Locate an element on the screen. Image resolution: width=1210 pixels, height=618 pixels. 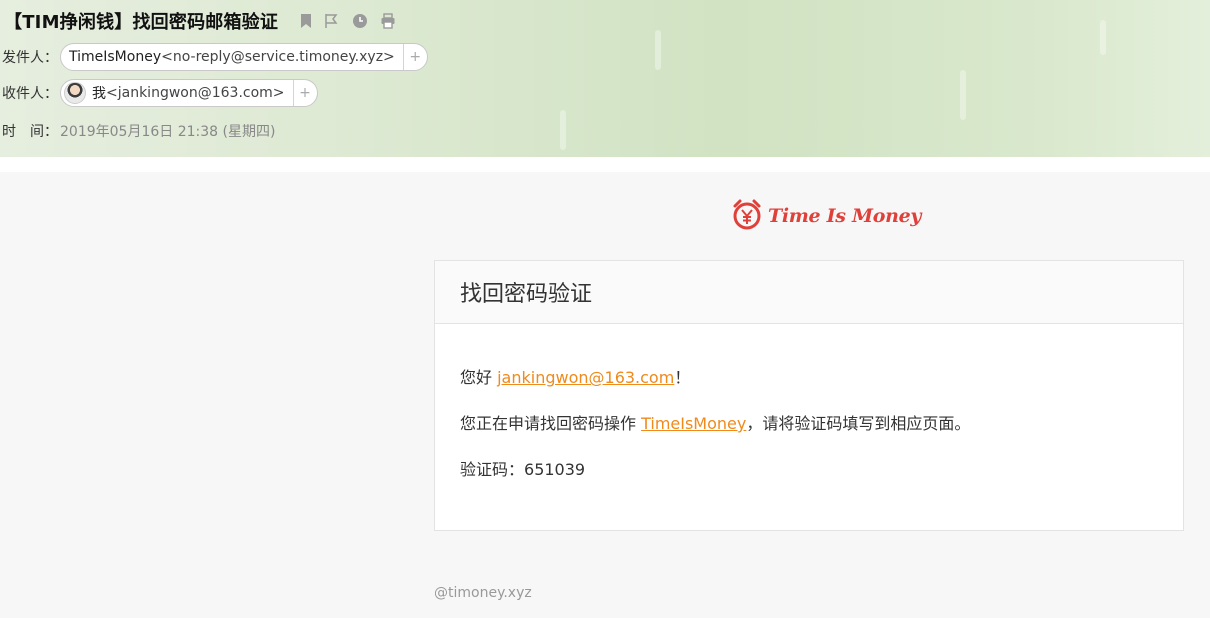
instruction-suffix: ，请将验证码填写到相应页面。 is located at coordinates (858, 423).